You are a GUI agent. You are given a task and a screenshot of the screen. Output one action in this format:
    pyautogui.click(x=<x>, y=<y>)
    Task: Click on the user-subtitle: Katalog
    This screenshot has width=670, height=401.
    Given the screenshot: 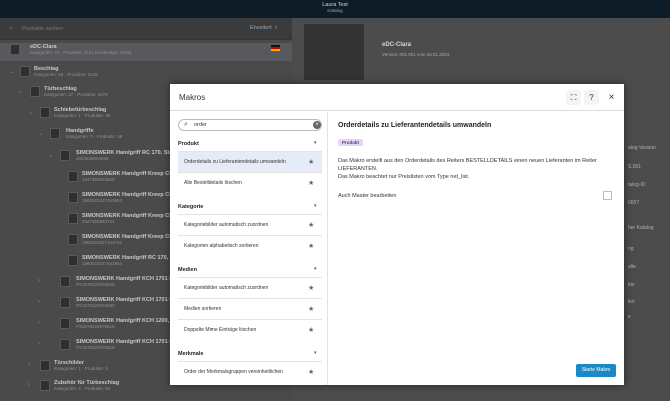 What is the action you would take?
    pyautogui.click(x=335, y=10)
    